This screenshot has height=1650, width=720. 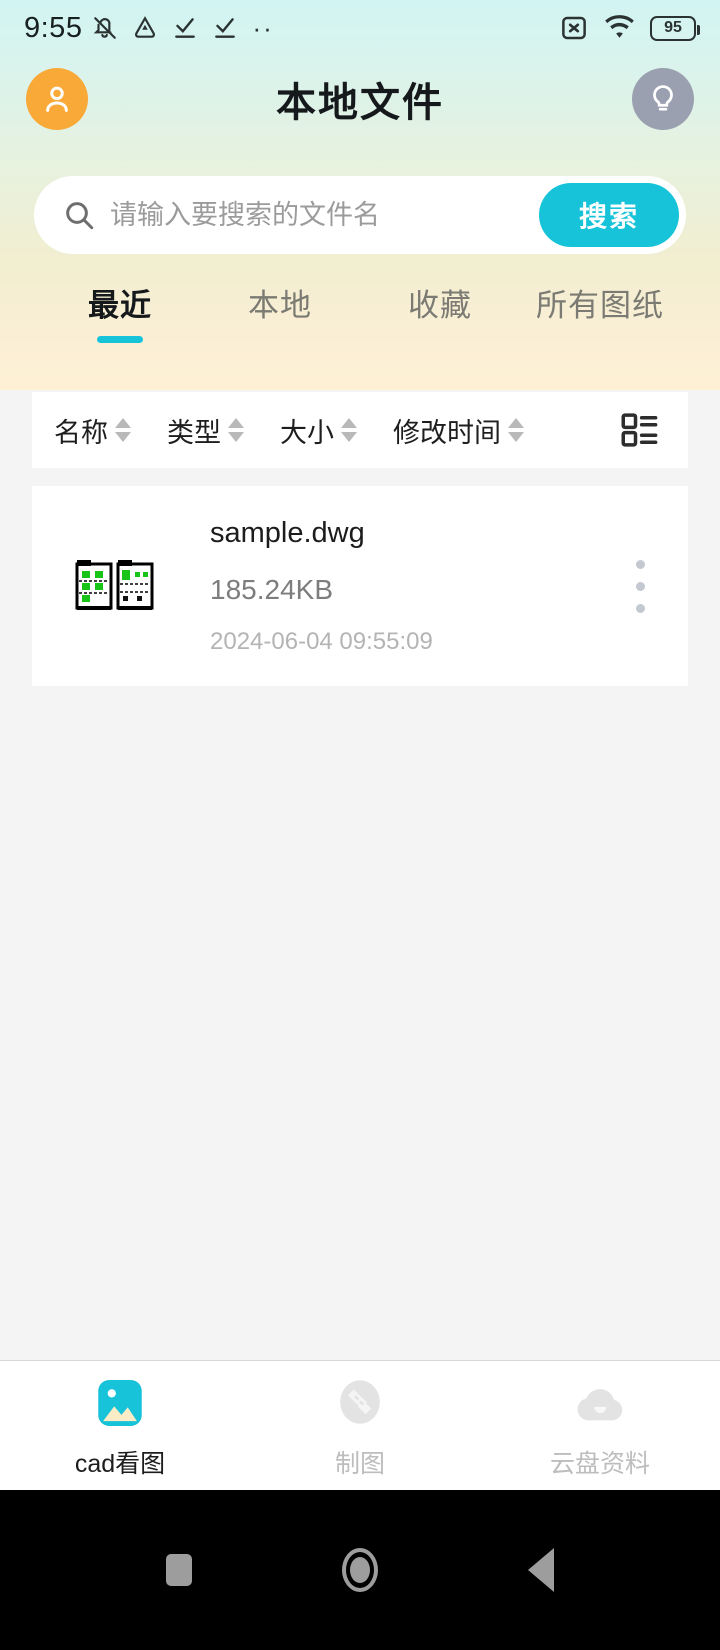 I want to click on file-info: sample.dwg 185.24KB 2024-06-04 09:55:09, so click(x=415, y=586).